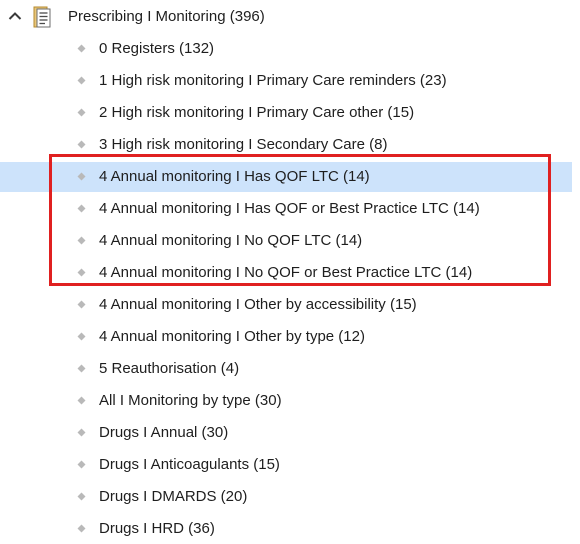 This screenshot has width=580, height=544. What do you see at coordinates (286, 433) in the screenshot?
I see `tree-item: Drugs I Annual (30)` at bounding box center [286, 433].